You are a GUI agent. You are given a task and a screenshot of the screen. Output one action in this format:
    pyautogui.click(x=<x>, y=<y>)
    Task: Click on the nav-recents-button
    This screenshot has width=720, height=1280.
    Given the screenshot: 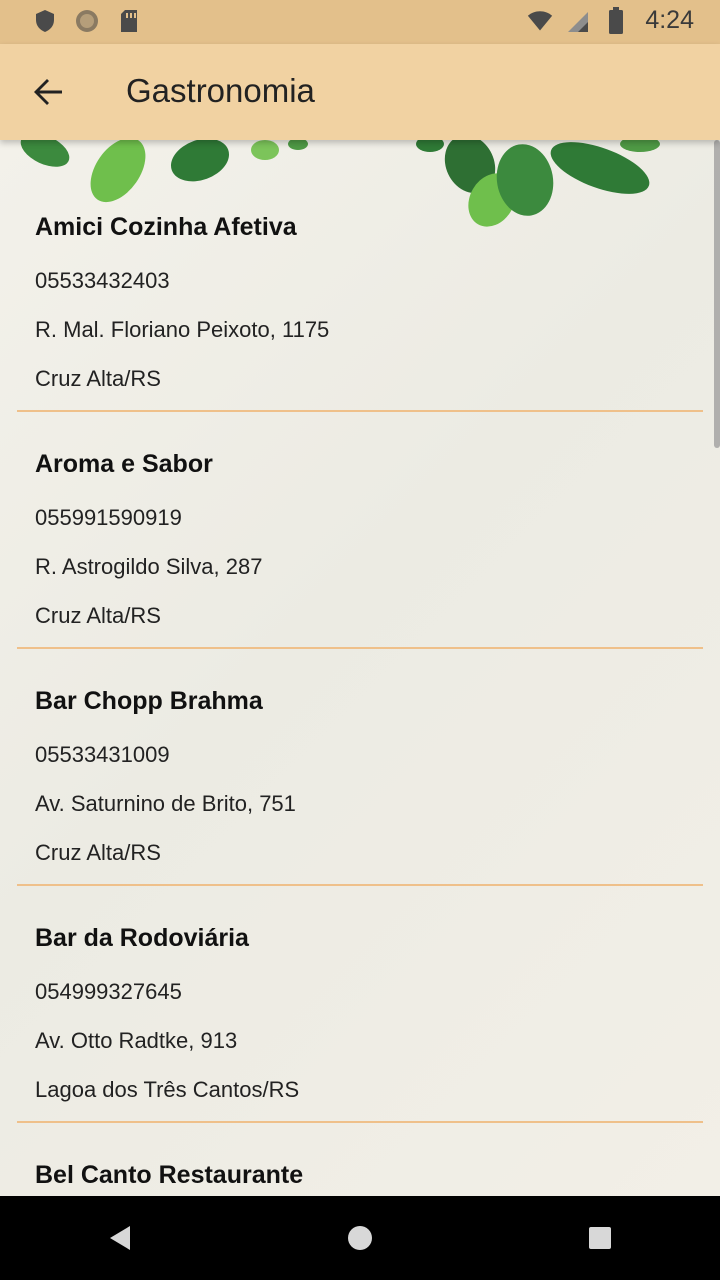 What is the action you would take?
    pyautogui.click(x=600, y=1238)
    